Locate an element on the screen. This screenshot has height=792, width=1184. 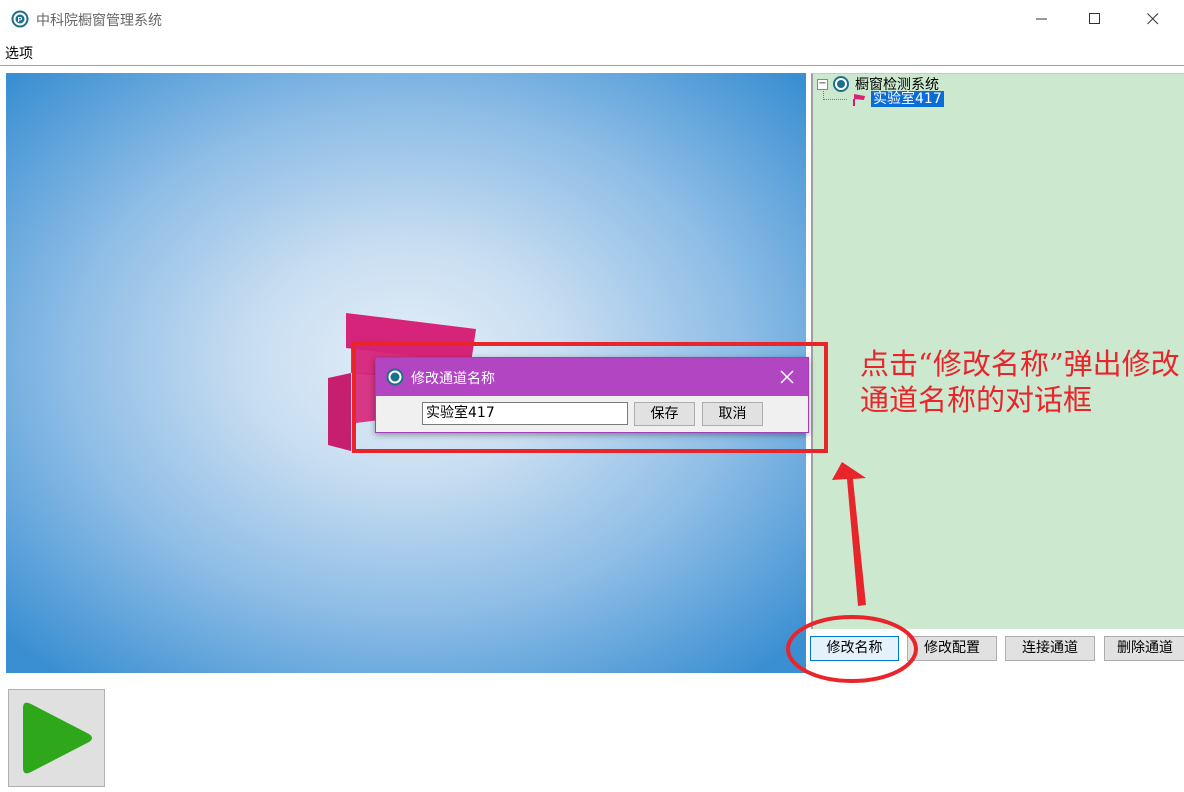
system-node-icon is located at coordinates (841, 84).